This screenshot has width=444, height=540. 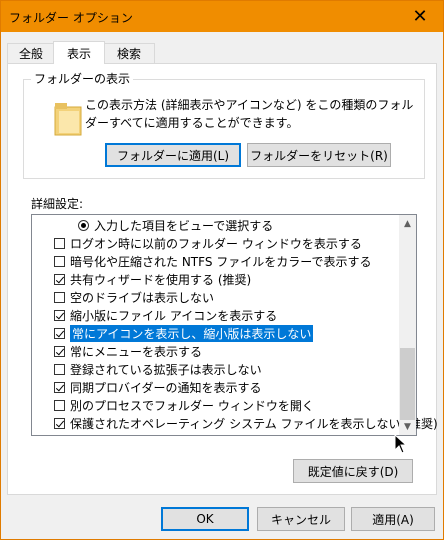 I want to click on tab-search: 検索, so click(x=129, y=53).